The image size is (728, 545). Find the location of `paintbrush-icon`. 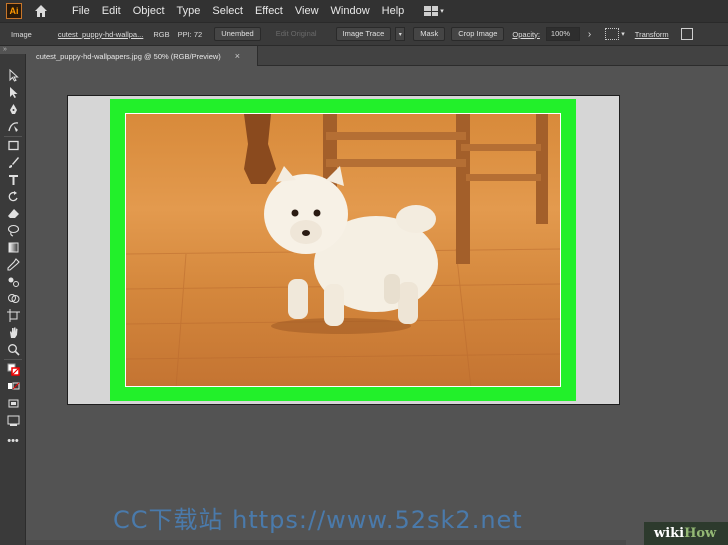

paintbrush-icon is located at coordinates (13, 162).